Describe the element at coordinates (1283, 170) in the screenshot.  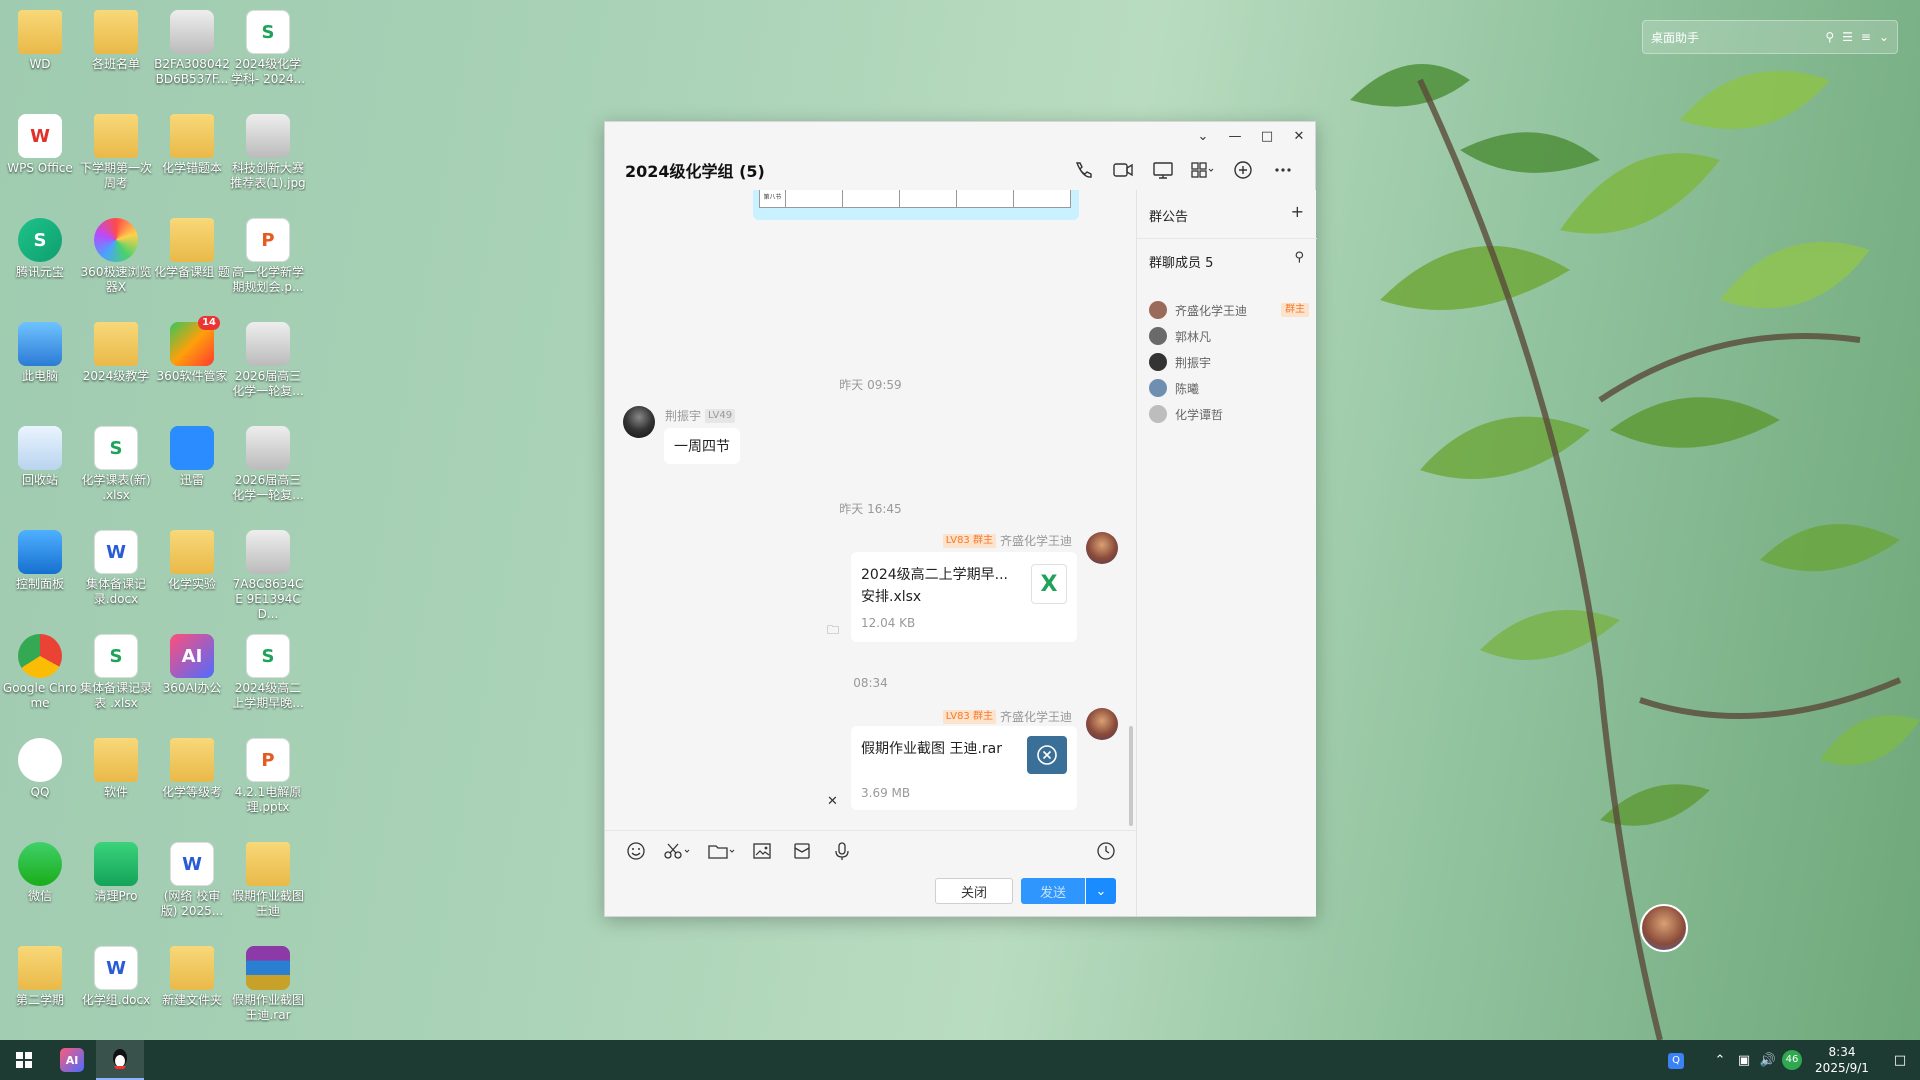
I see `more-icon` at that location.